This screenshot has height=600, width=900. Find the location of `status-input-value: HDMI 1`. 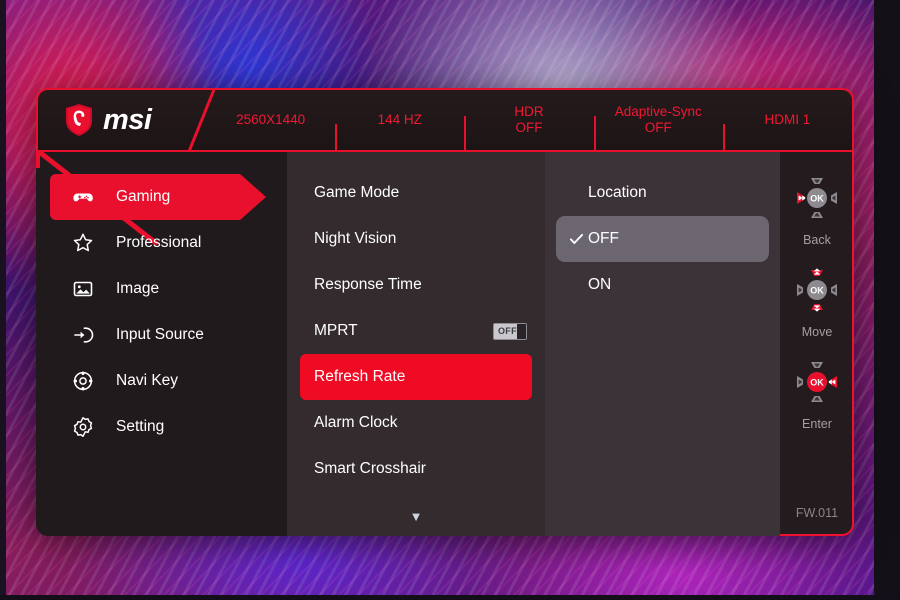

status-input-value: HDMI 1 is located at coordinates (787, 119).